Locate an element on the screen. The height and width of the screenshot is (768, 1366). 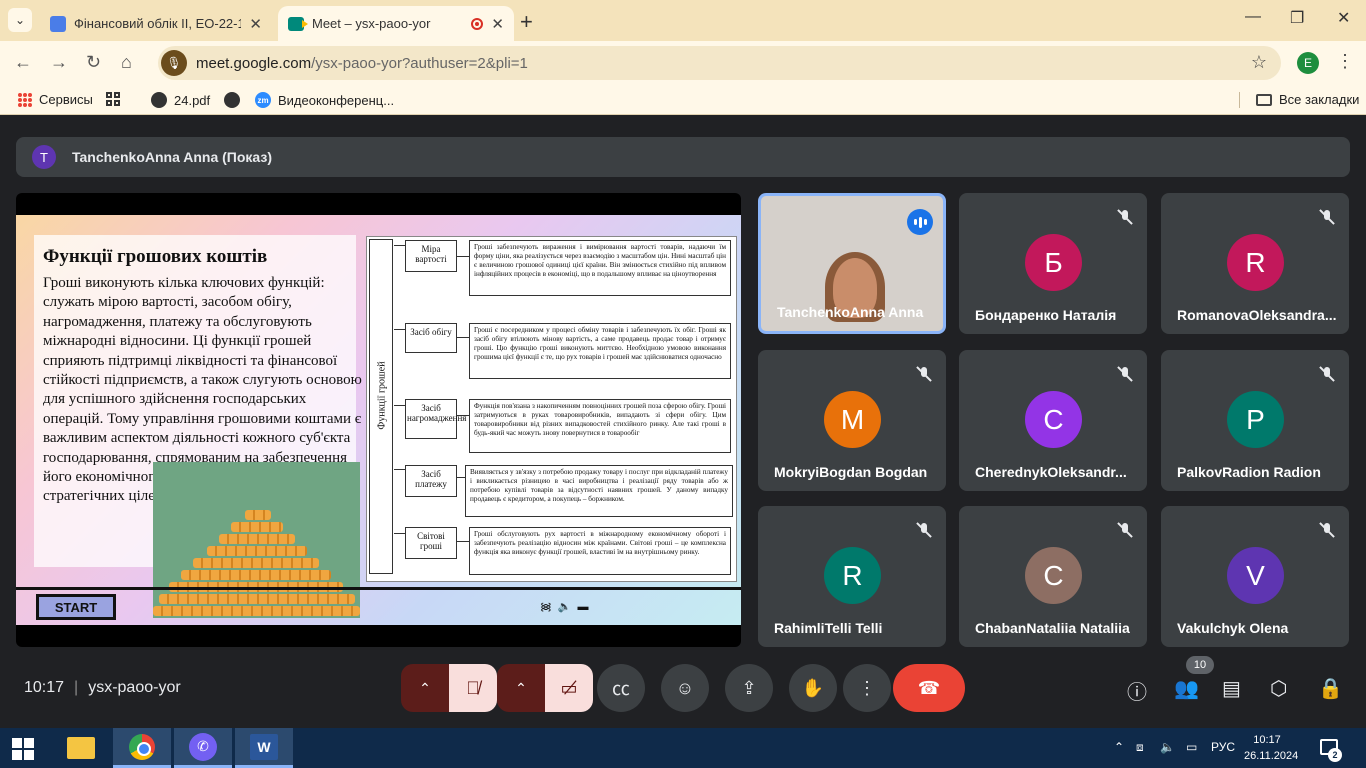
bookmark-star-icon: ☆ is located at coordinates (1259, 62).